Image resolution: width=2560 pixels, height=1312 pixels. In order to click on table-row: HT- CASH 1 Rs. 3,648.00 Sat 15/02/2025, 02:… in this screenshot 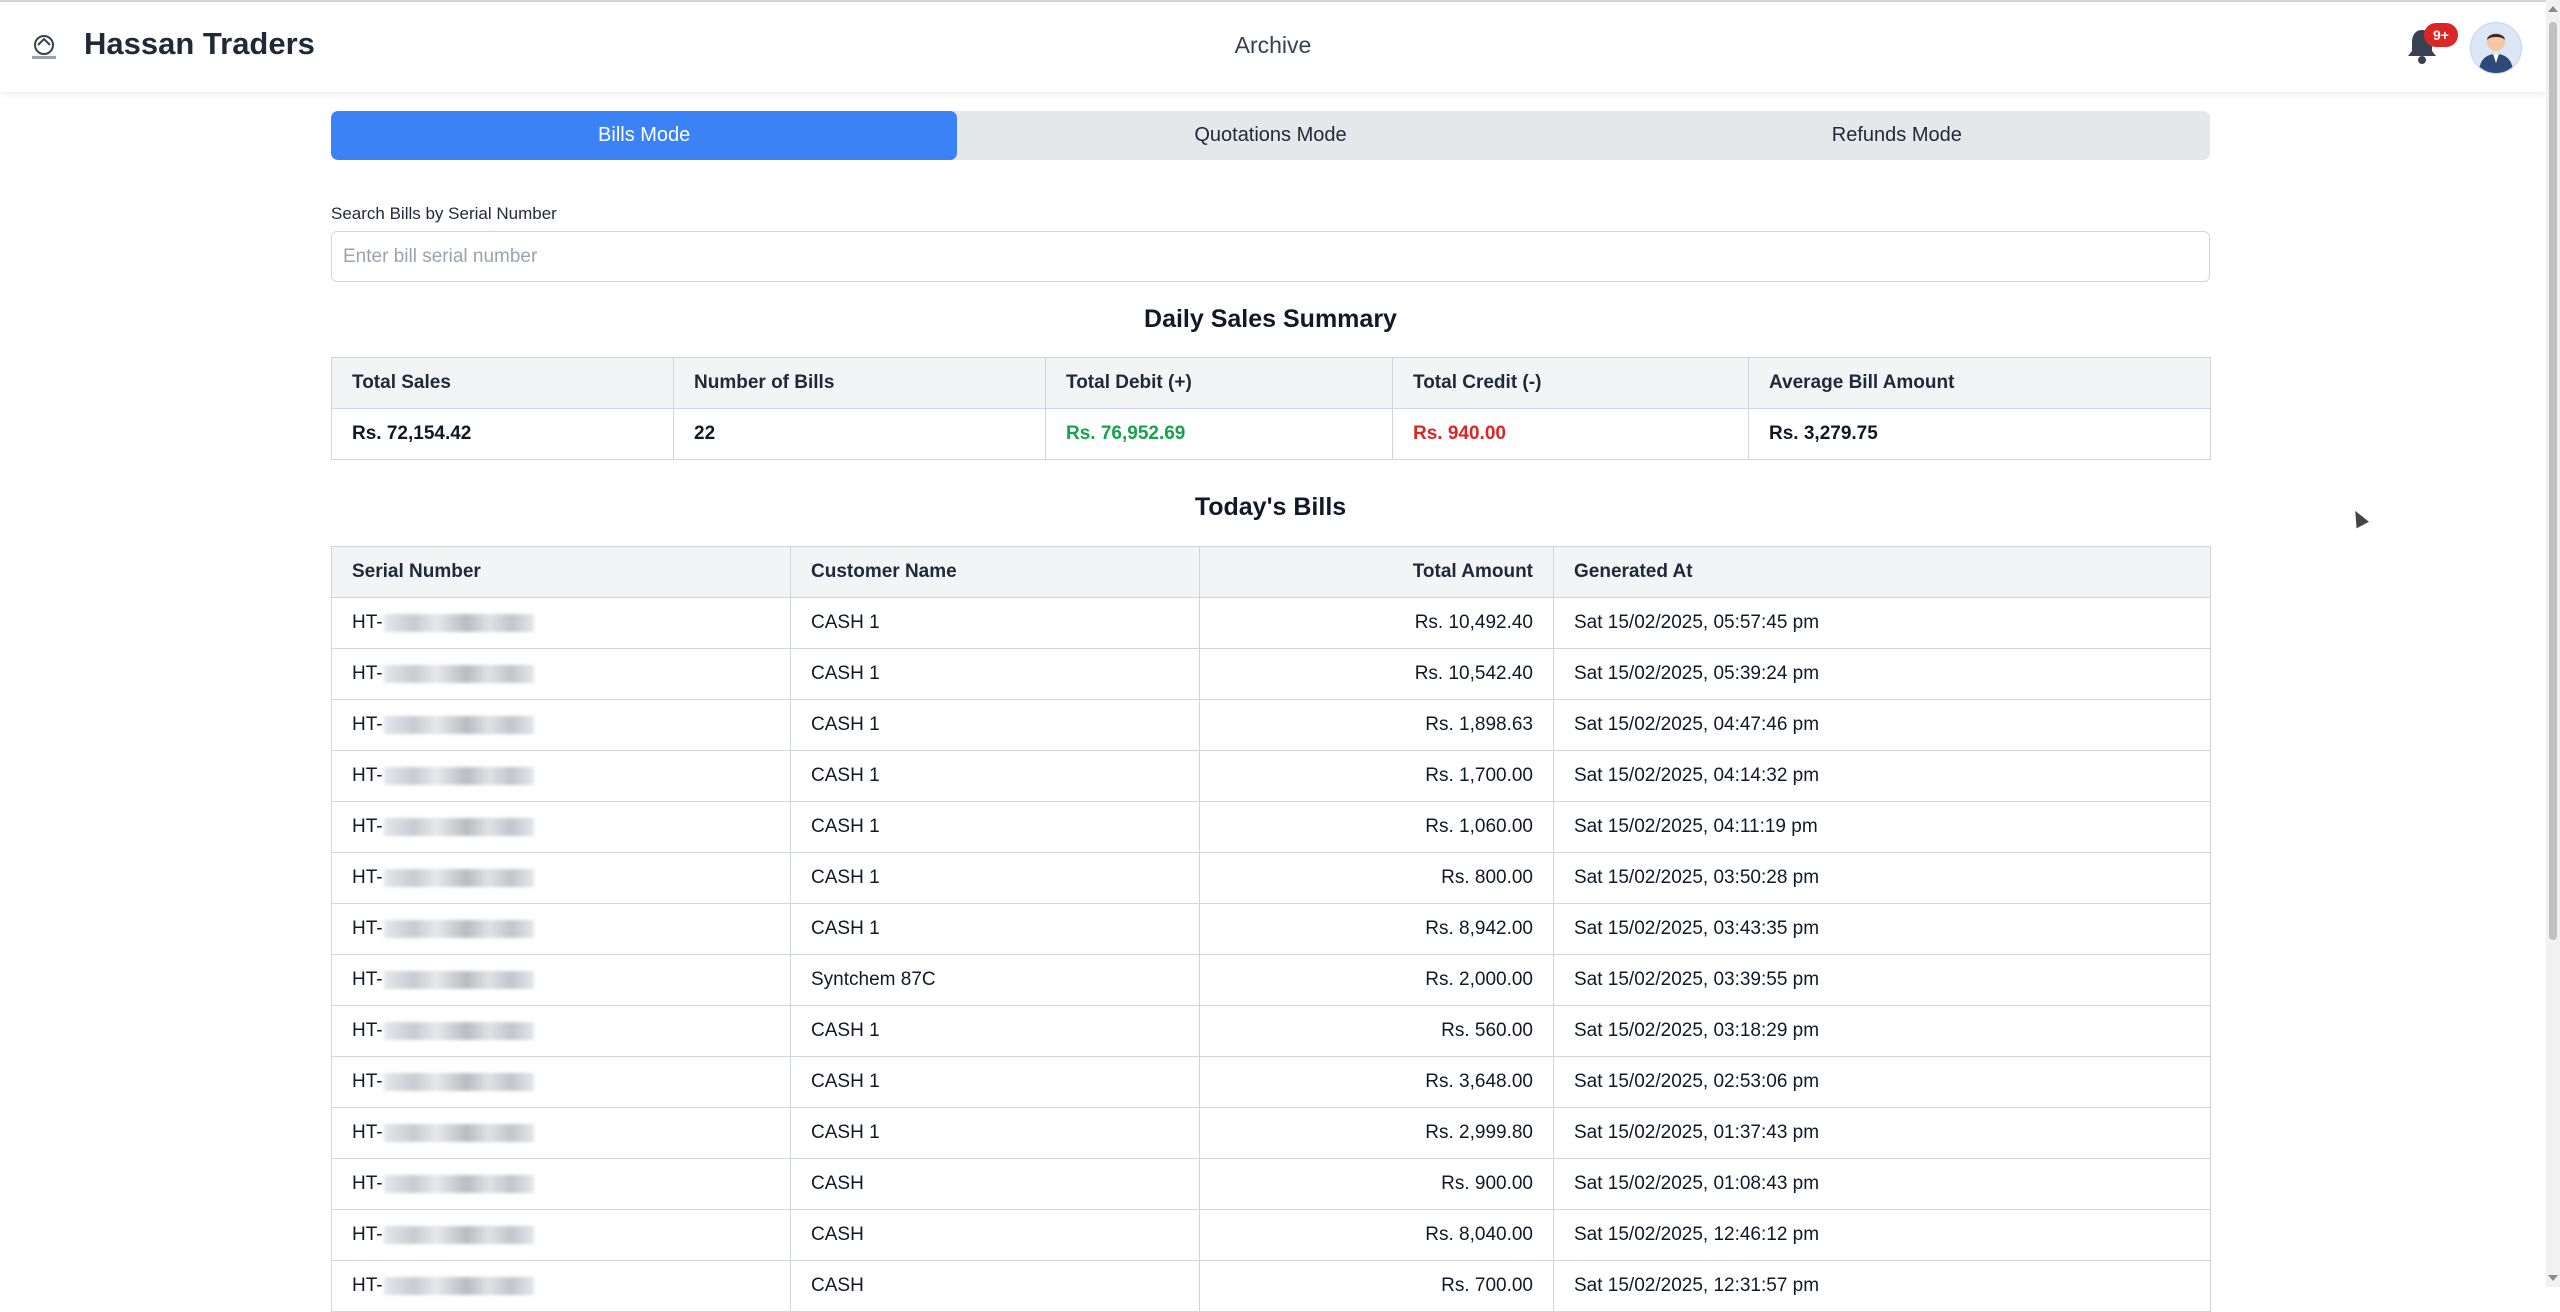, I will do `click(1271, 1082)`.